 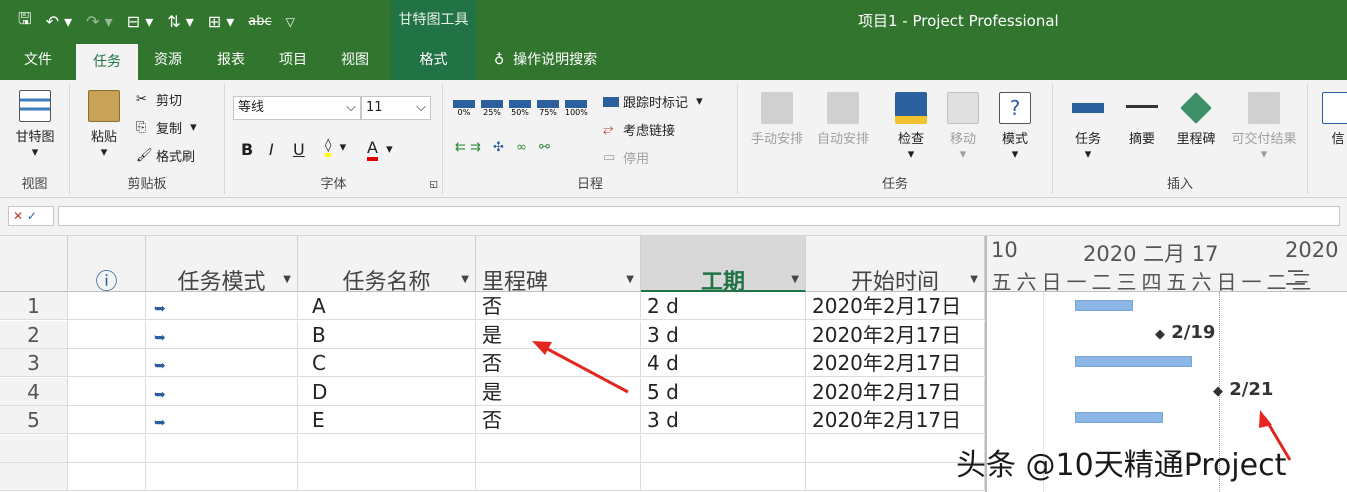 I want to click on annotation-arrow, so click(x=584, y=368).